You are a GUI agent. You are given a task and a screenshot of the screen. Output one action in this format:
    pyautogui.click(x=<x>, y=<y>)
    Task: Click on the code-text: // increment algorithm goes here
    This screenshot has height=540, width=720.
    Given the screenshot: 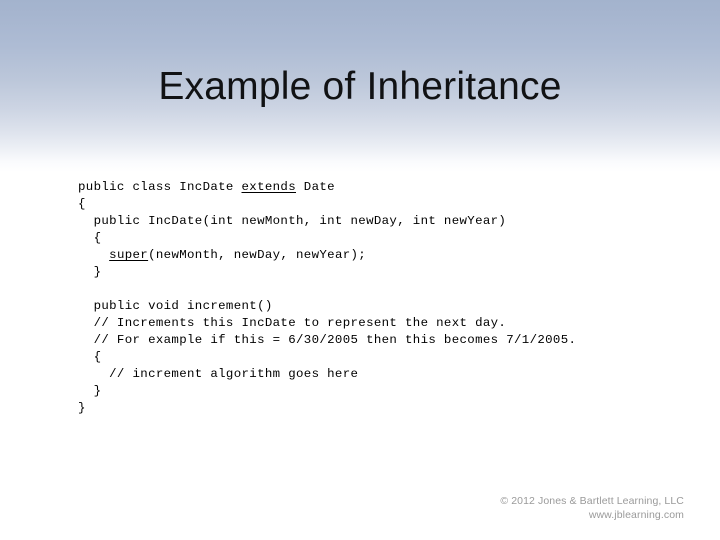 What is the action you would take?
    pyautogui.click(x=218, y=374)
    